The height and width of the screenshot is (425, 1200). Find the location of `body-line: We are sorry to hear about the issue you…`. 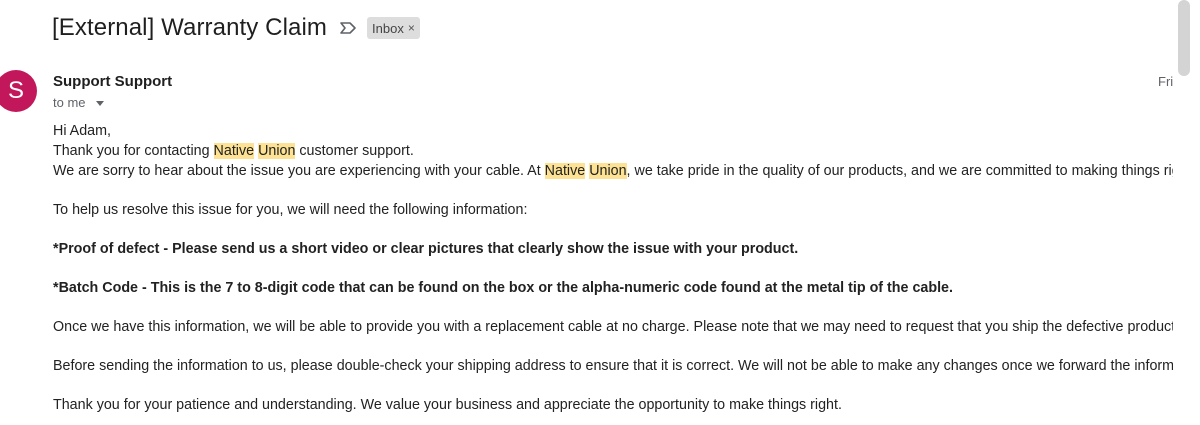

body-line: We are sorry to hear about the issue you… is located at coordinates (613, 171).